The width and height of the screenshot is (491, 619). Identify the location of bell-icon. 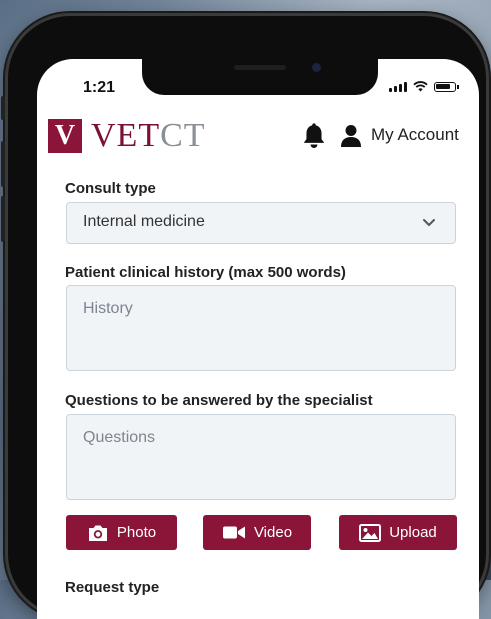
(314, 137).